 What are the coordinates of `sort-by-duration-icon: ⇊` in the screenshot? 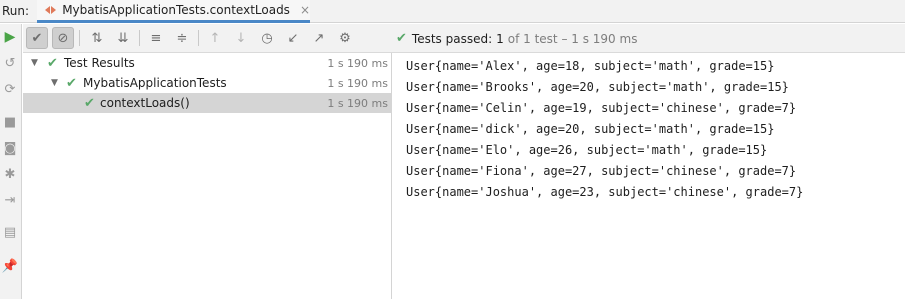 It's located at (123, 38).